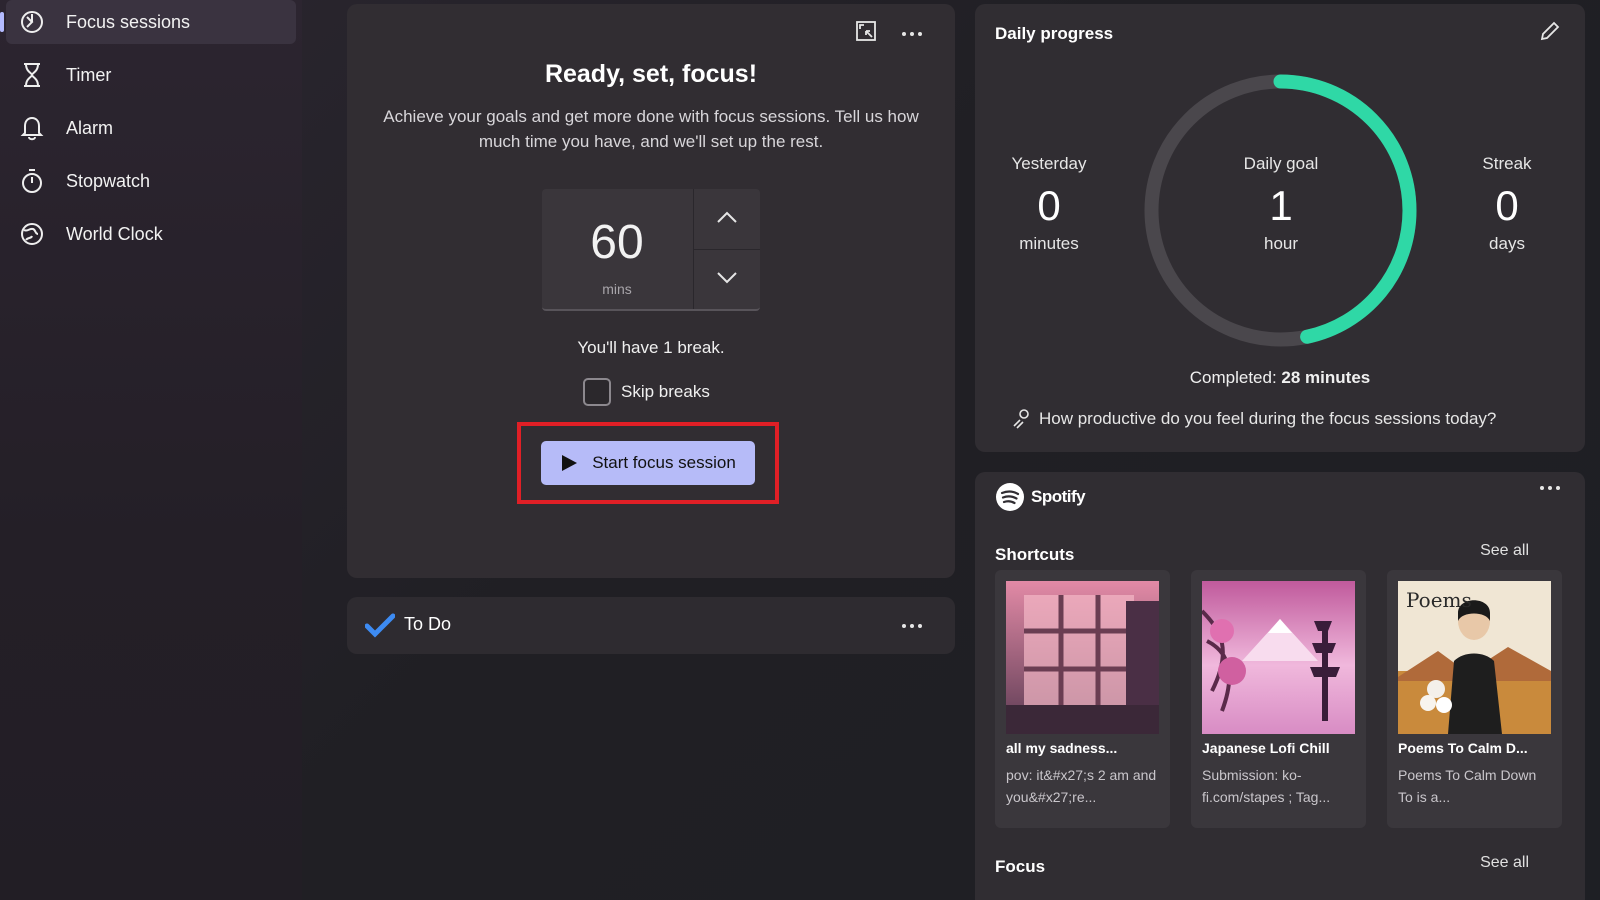 The width and height of the screenshot is (1600, 900). Describe the element at coordinates (428, 624) in the screenshot. I see `todo-label: To Do` at that location.